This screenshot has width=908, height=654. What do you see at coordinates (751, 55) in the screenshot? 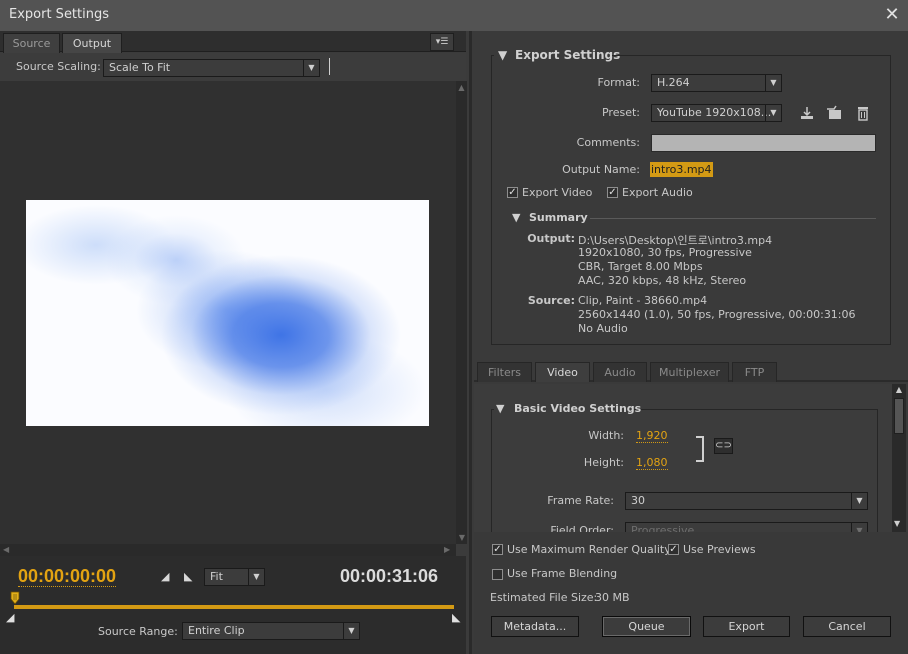
I see `section-rule` at bounding box center [751, 55].